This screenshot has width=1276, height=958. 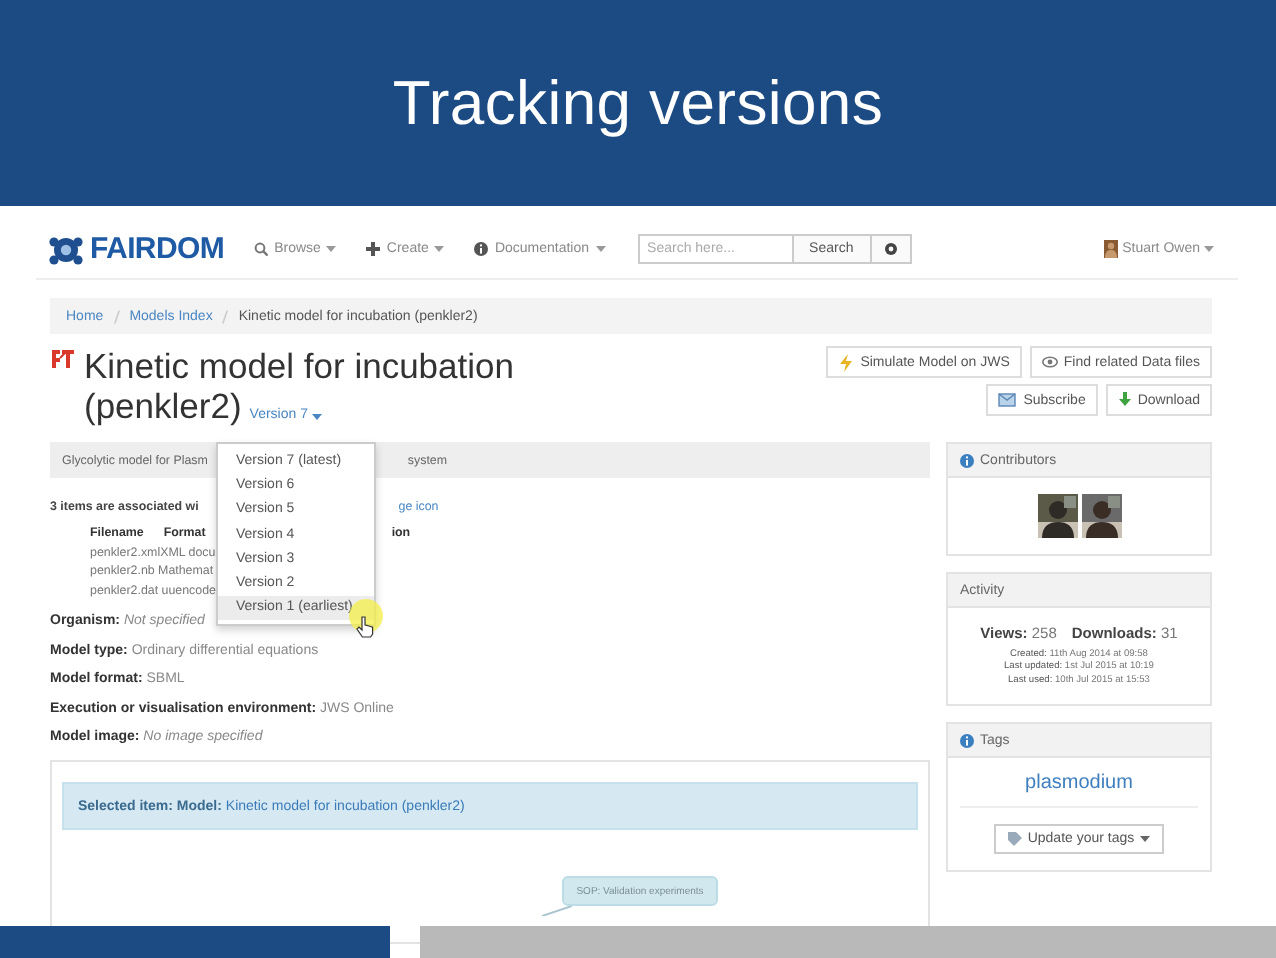 I want to click on slide-title: Tracking versions, so click(x=638, y=103).